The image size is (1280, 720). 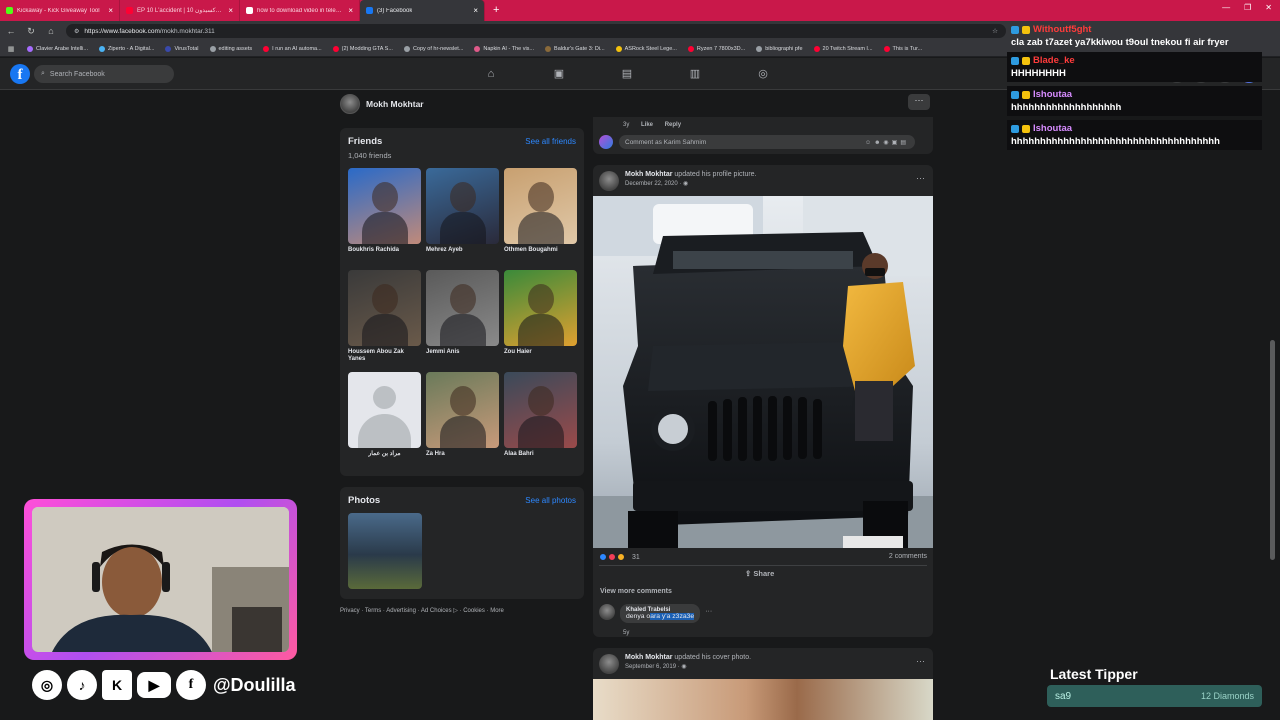 What do you see at coordinates (11, 31) in the screenshot?
I see `back-icon: ←` at bounding box center [11, 31].